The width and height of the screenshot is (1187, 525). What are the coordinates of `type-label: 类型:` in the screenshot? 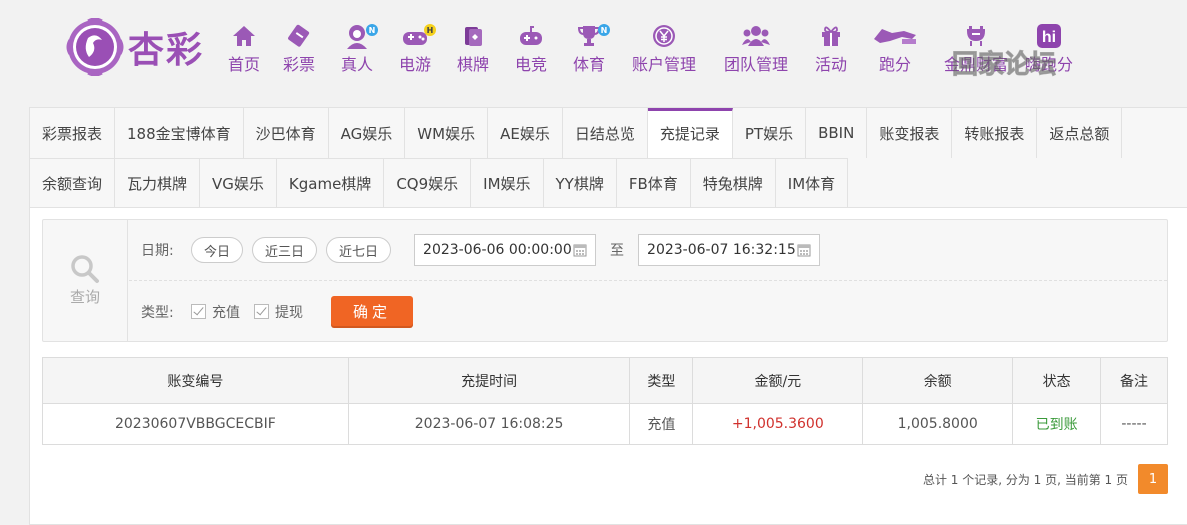 It's located at (157, 312).